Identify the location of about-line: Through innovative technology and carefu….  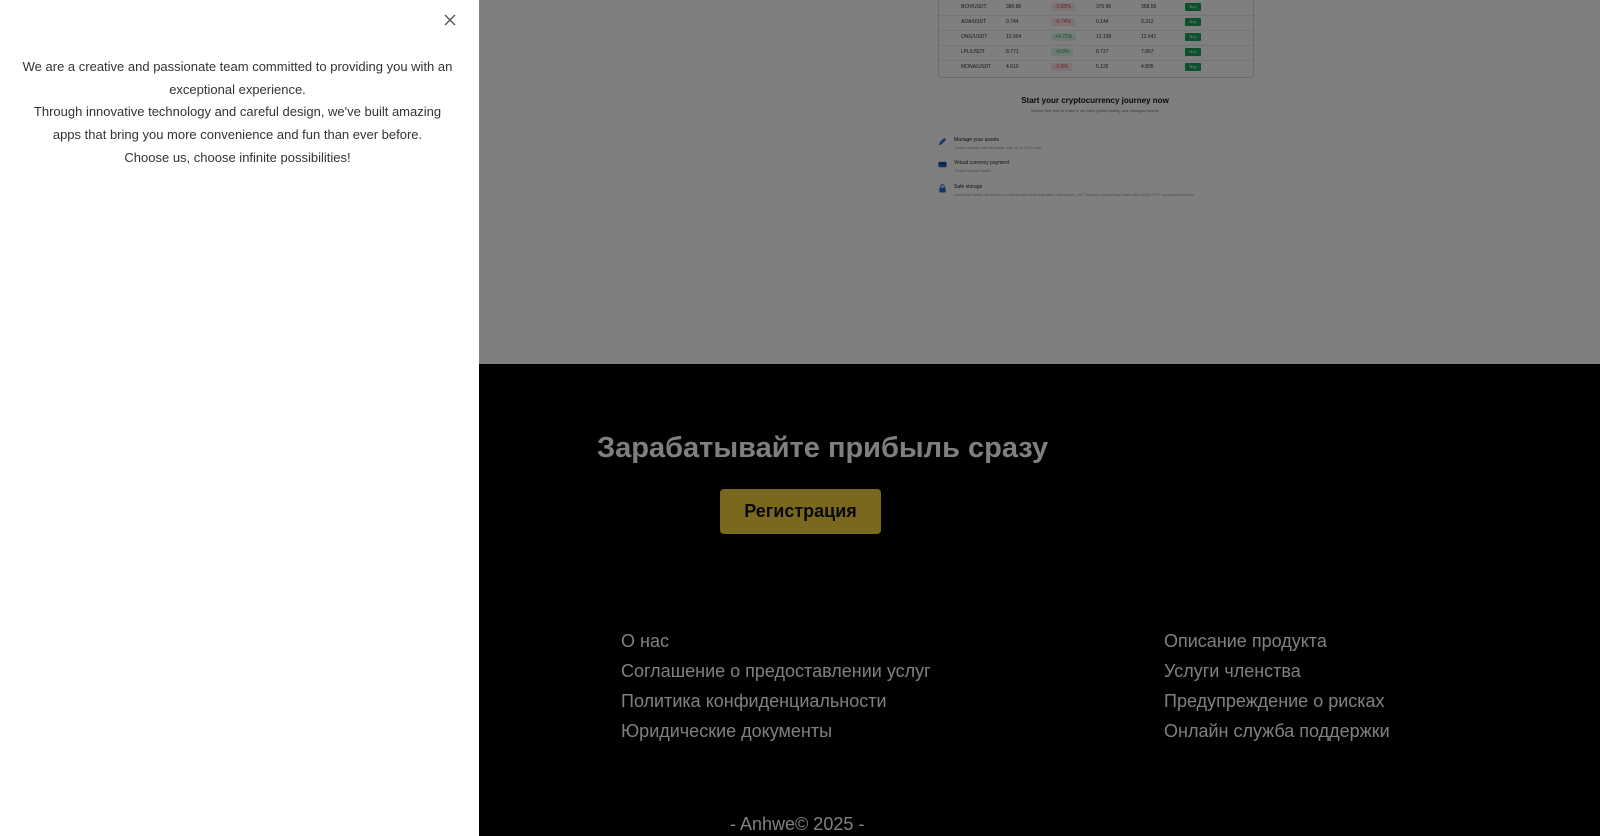
(237, 123).